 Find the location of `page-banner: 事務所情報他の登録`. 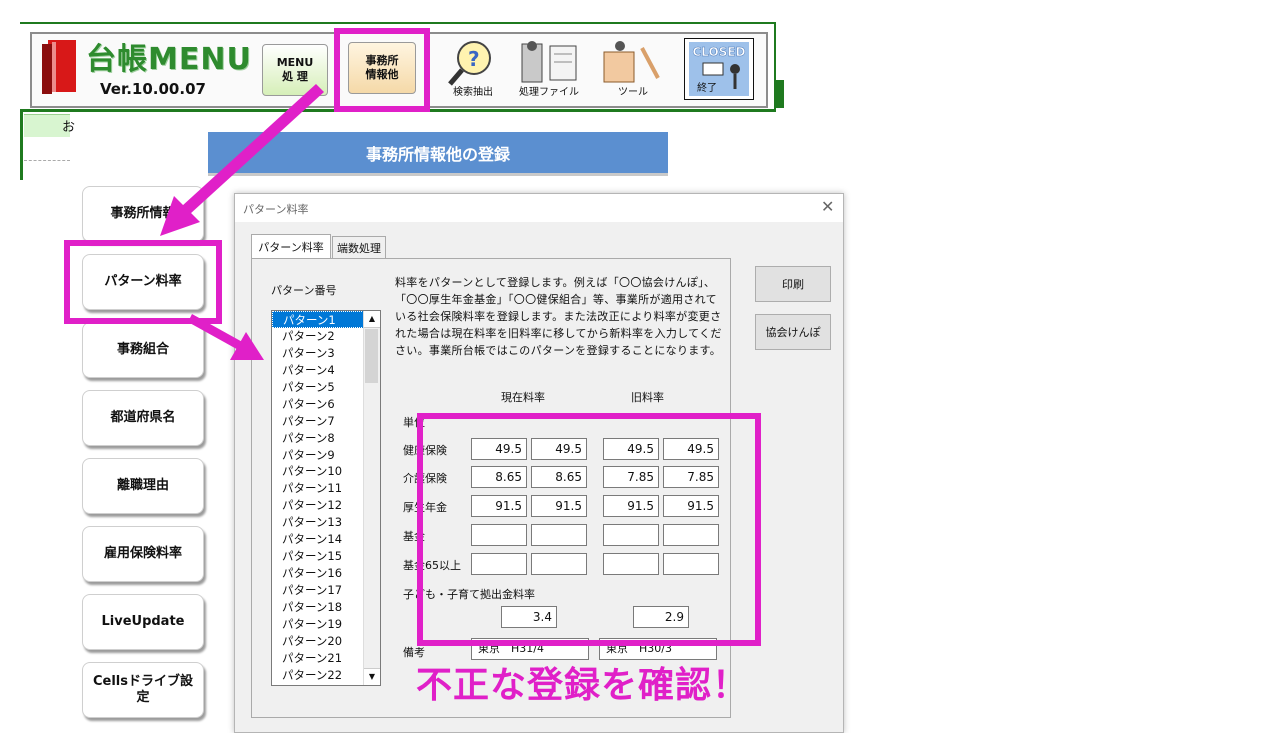

page-banner: 事務所情報他の登録 is located at coordinates (438, 154).